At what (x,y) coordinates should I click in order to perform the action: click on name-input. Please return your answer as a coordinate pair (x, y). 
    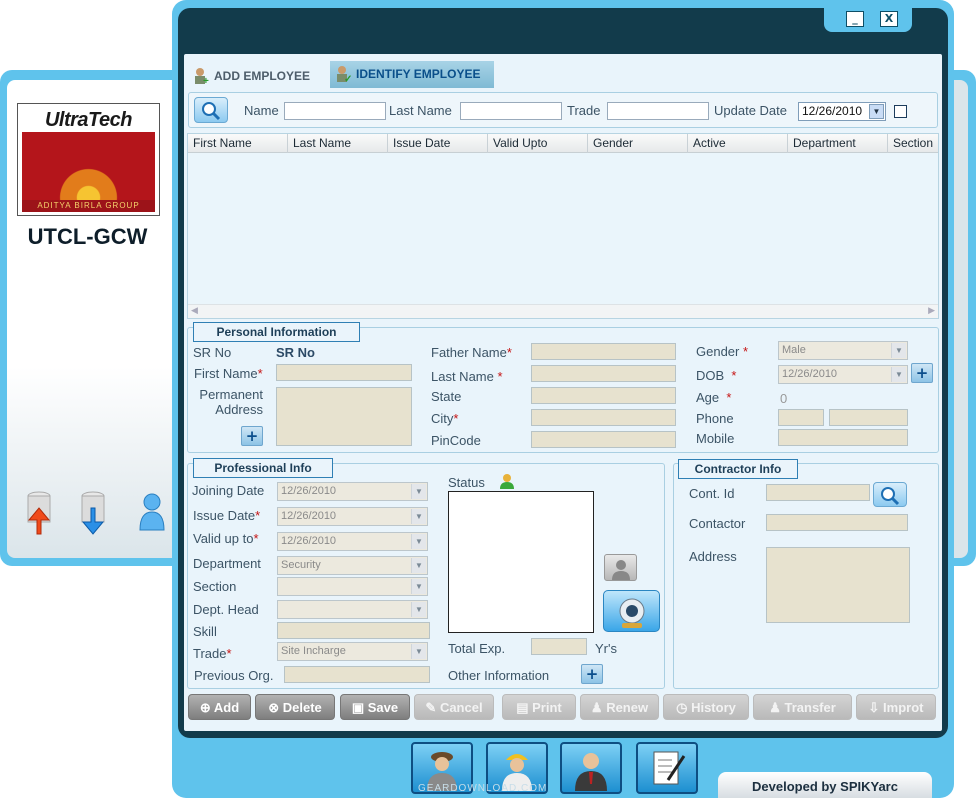
    Looking at the image, I should click on (335, 111).